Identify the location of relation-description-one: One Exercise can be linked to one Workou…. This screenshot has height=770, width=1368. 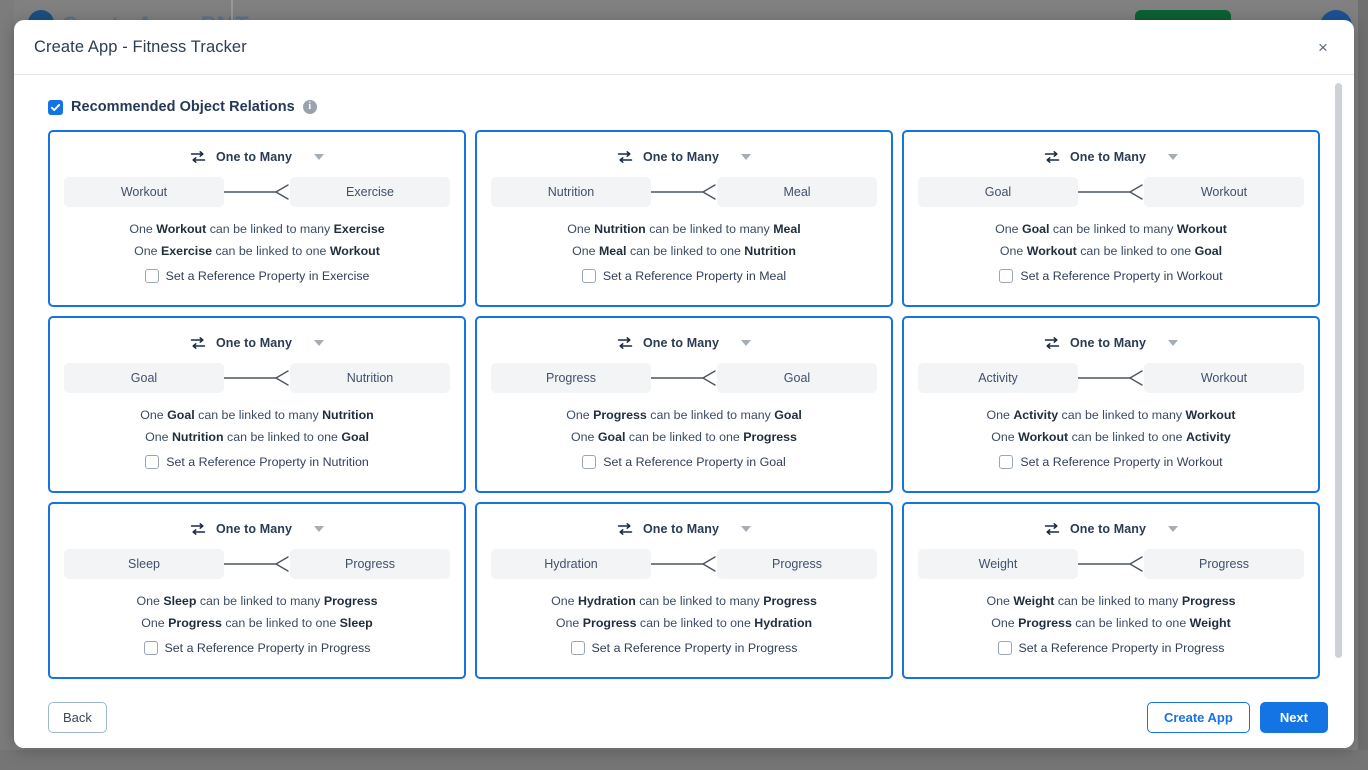
(257, 251).